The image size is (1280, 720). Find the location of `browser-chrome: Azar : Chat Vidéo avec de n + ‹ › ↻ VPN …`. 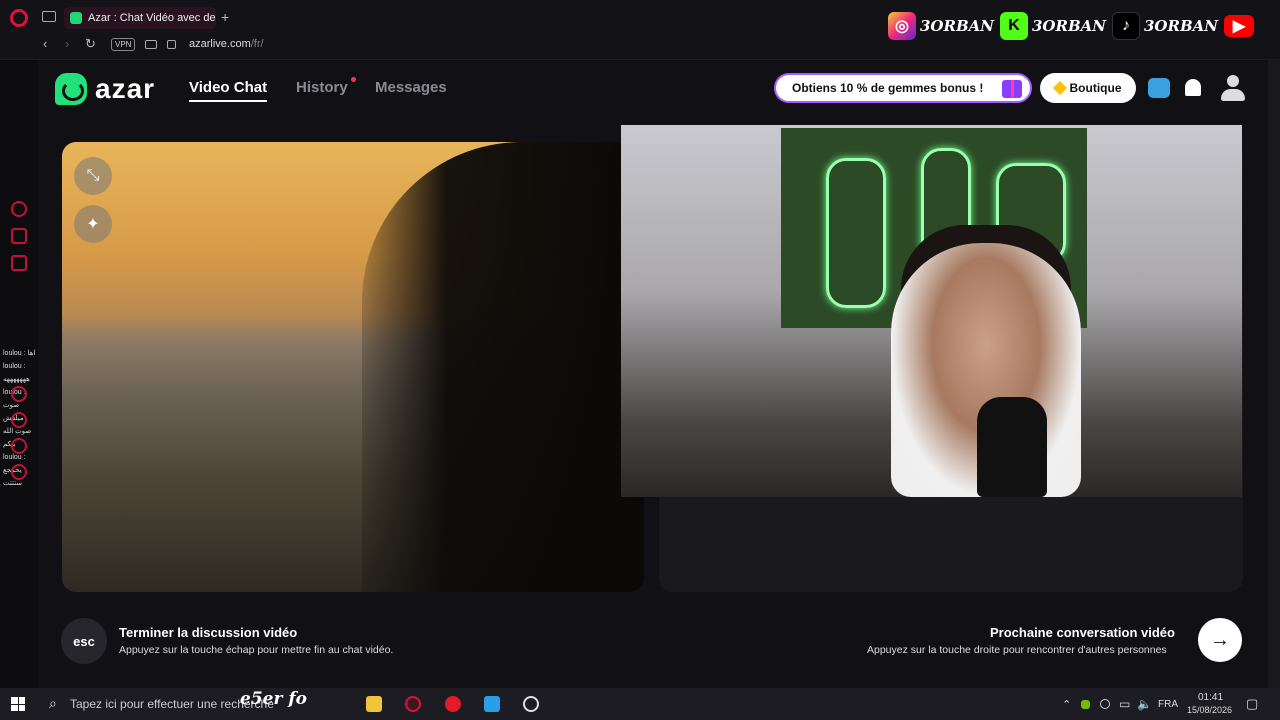

browser-chrome: Azar : Chat Vidéo avec de n + ‹ › ↻ VPN … is located at coordinates (640, 30).